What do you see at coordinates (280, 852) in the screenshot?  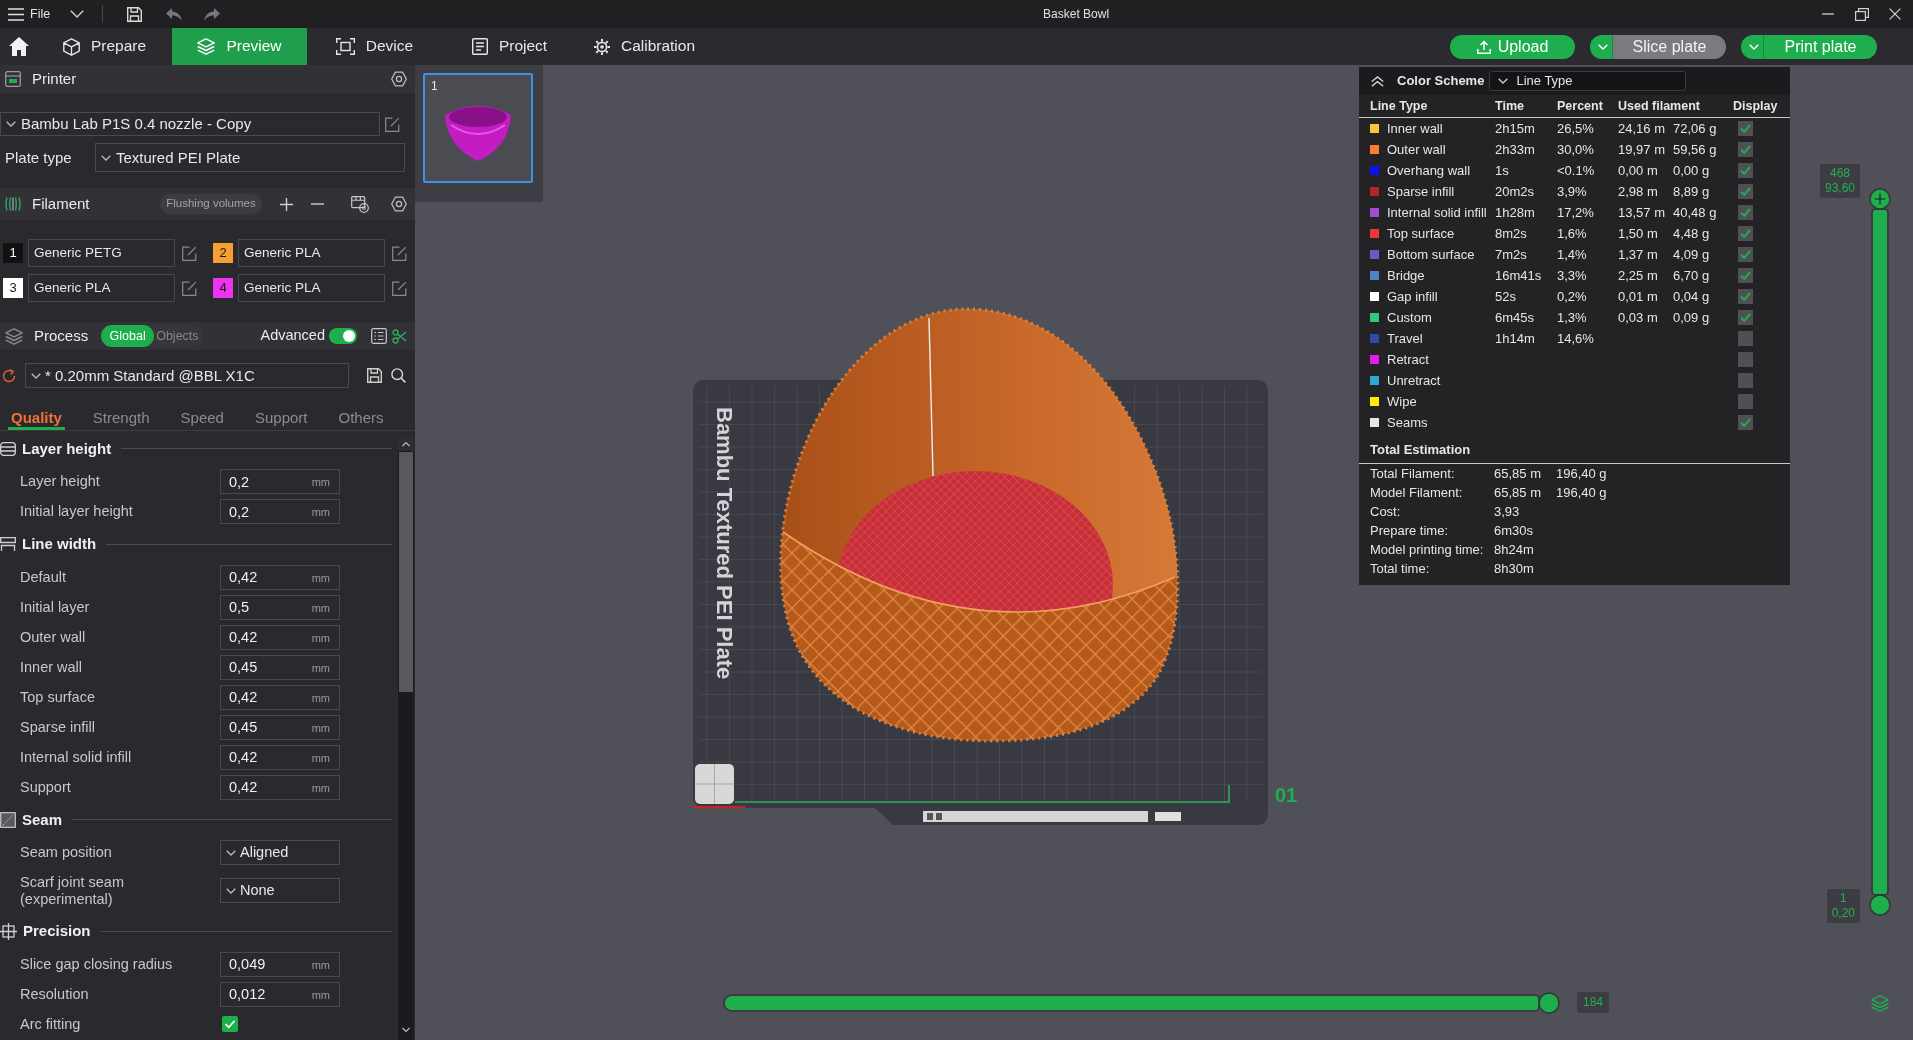 I see `option-select: Aligned` at bounding box center [280, 852].